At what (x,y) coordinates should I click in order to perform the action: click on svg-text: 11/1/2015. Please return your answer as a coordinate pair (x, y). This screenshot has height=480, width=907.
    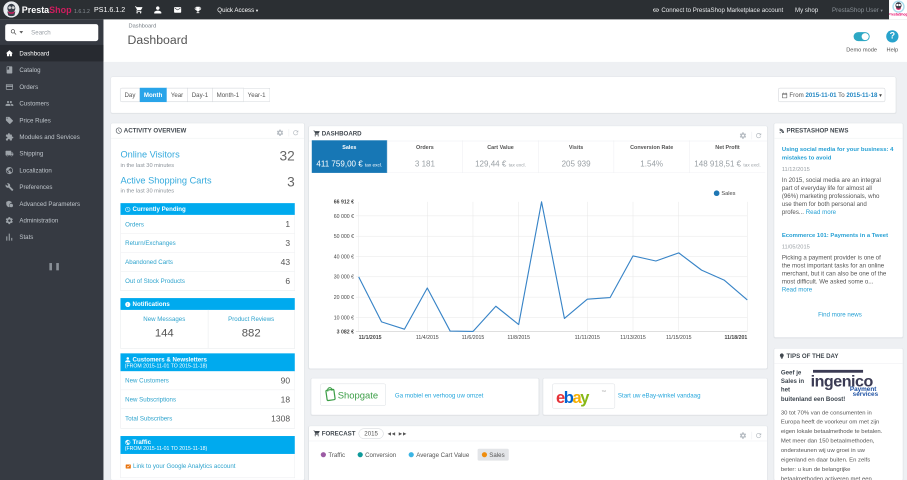
    Looking at the image, I should click on (370, 338).